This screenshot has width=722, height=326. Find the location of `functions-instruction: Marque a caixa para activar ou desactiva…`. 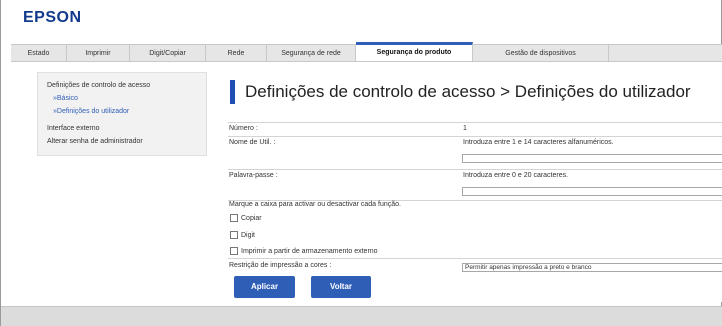

functions-instruction: Marque a caixa para activar ou desactiva… is located at coordinates (315, 204).